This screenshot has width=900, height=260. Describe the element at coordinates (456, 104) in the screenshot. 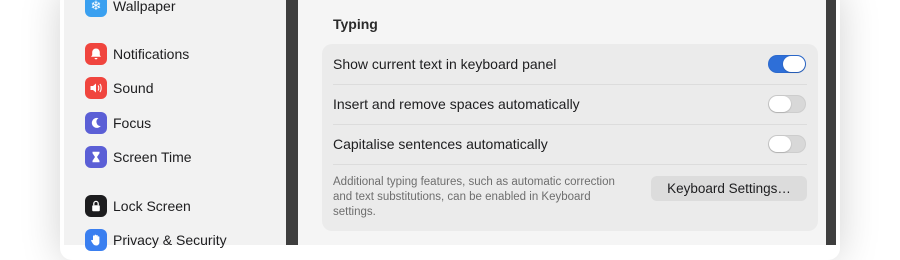

I see `setting-label: Insert and remove spaces automatically` at that location.